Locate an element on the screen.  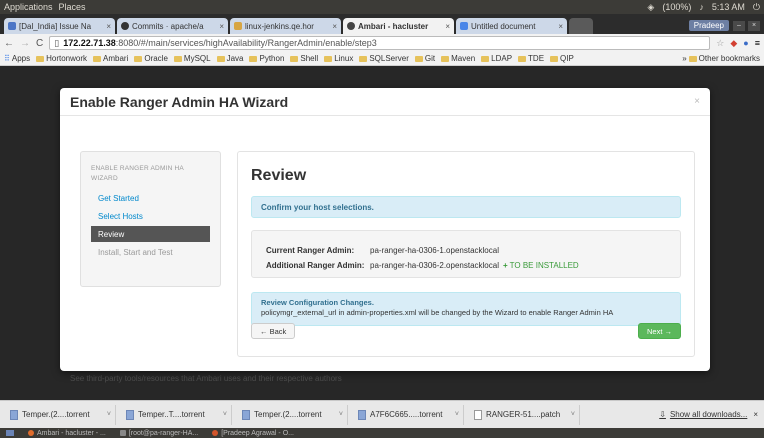
page-icon: ▯ is located at coordinates (57, 42).